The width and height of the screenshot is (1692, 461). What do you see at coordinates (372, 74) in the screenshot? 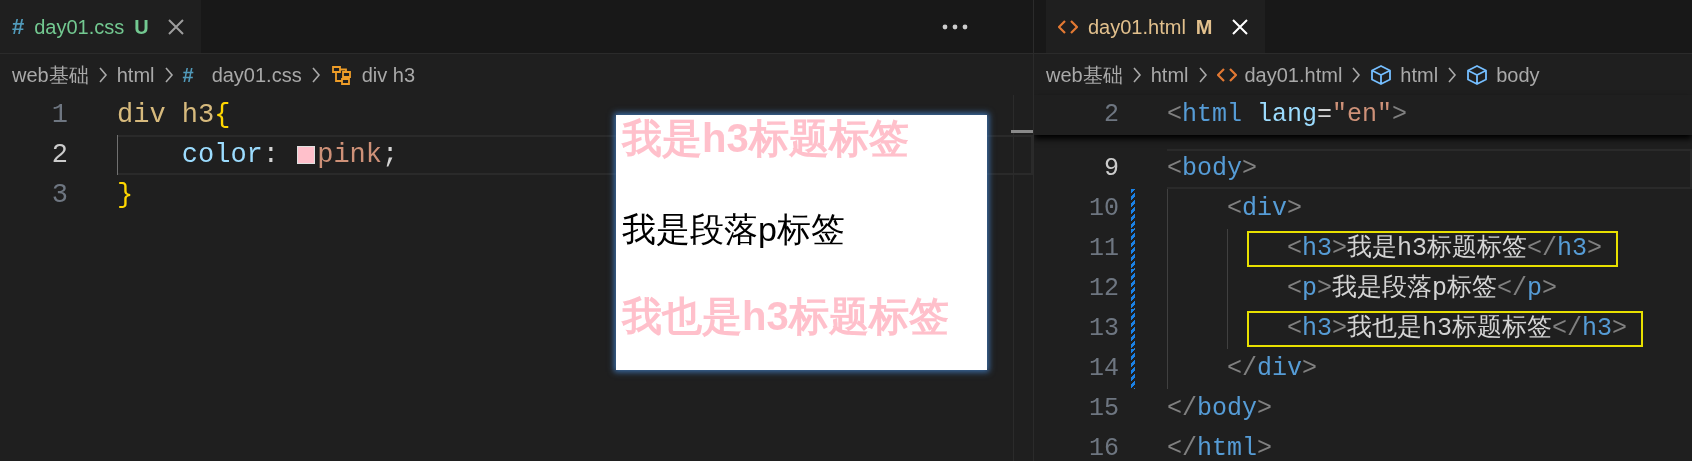
I see `breadcrumb-item: div h3` at bounding box center [372, 74].